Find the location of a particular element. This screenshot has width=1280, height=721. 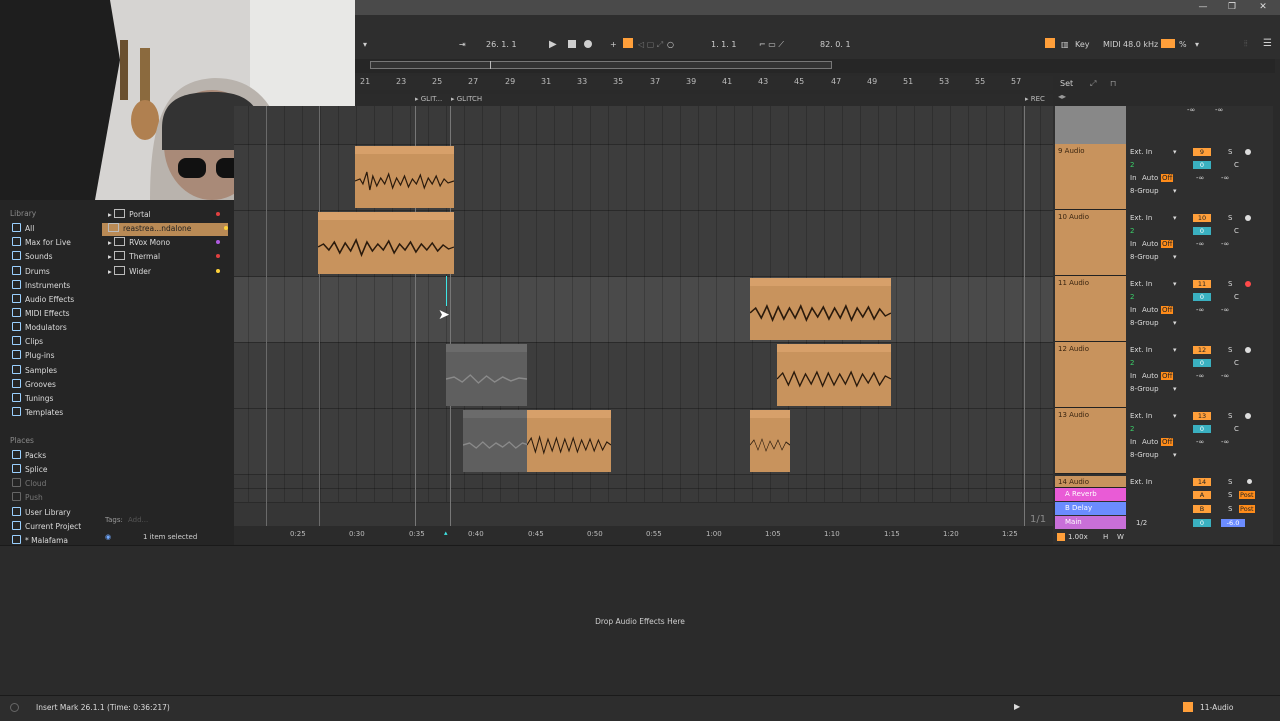

audio-clip: Audio 7 is located at coordinates (834, 375).